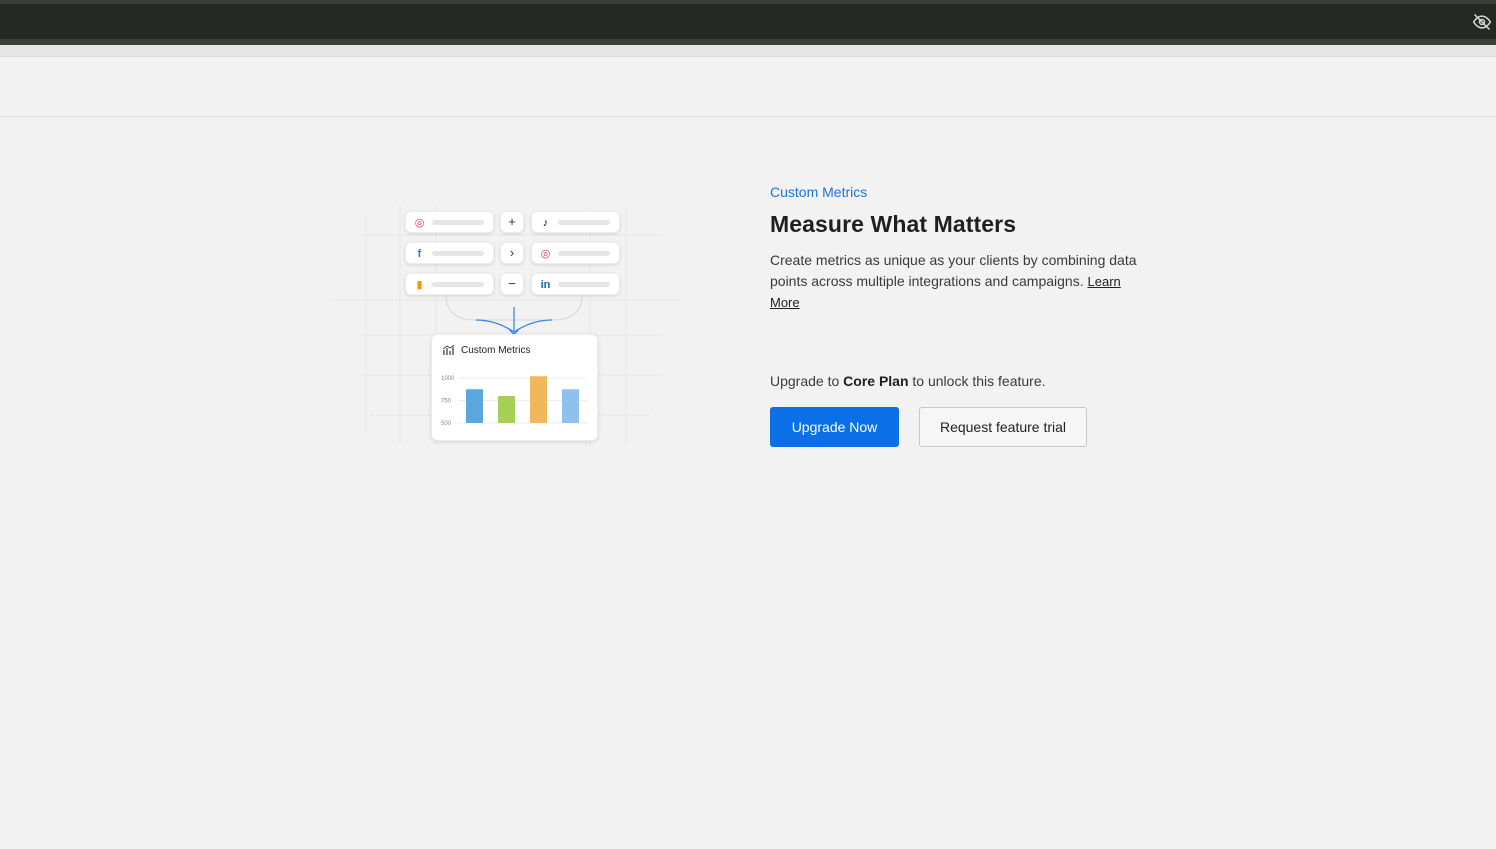 The height and width of the screenshot is (849, 1496). I want to click on custom-metrics-chart: 1000 750 500, so click(514, 401).